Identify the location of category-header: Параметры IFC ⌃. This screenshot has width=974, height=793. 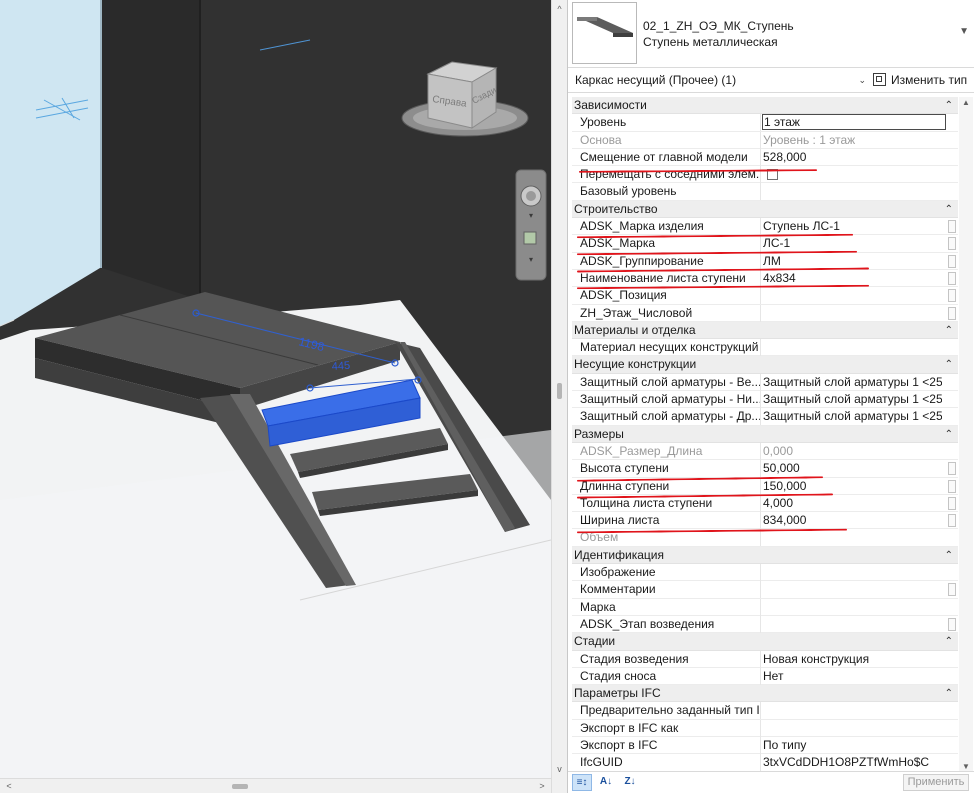
(765, 694).